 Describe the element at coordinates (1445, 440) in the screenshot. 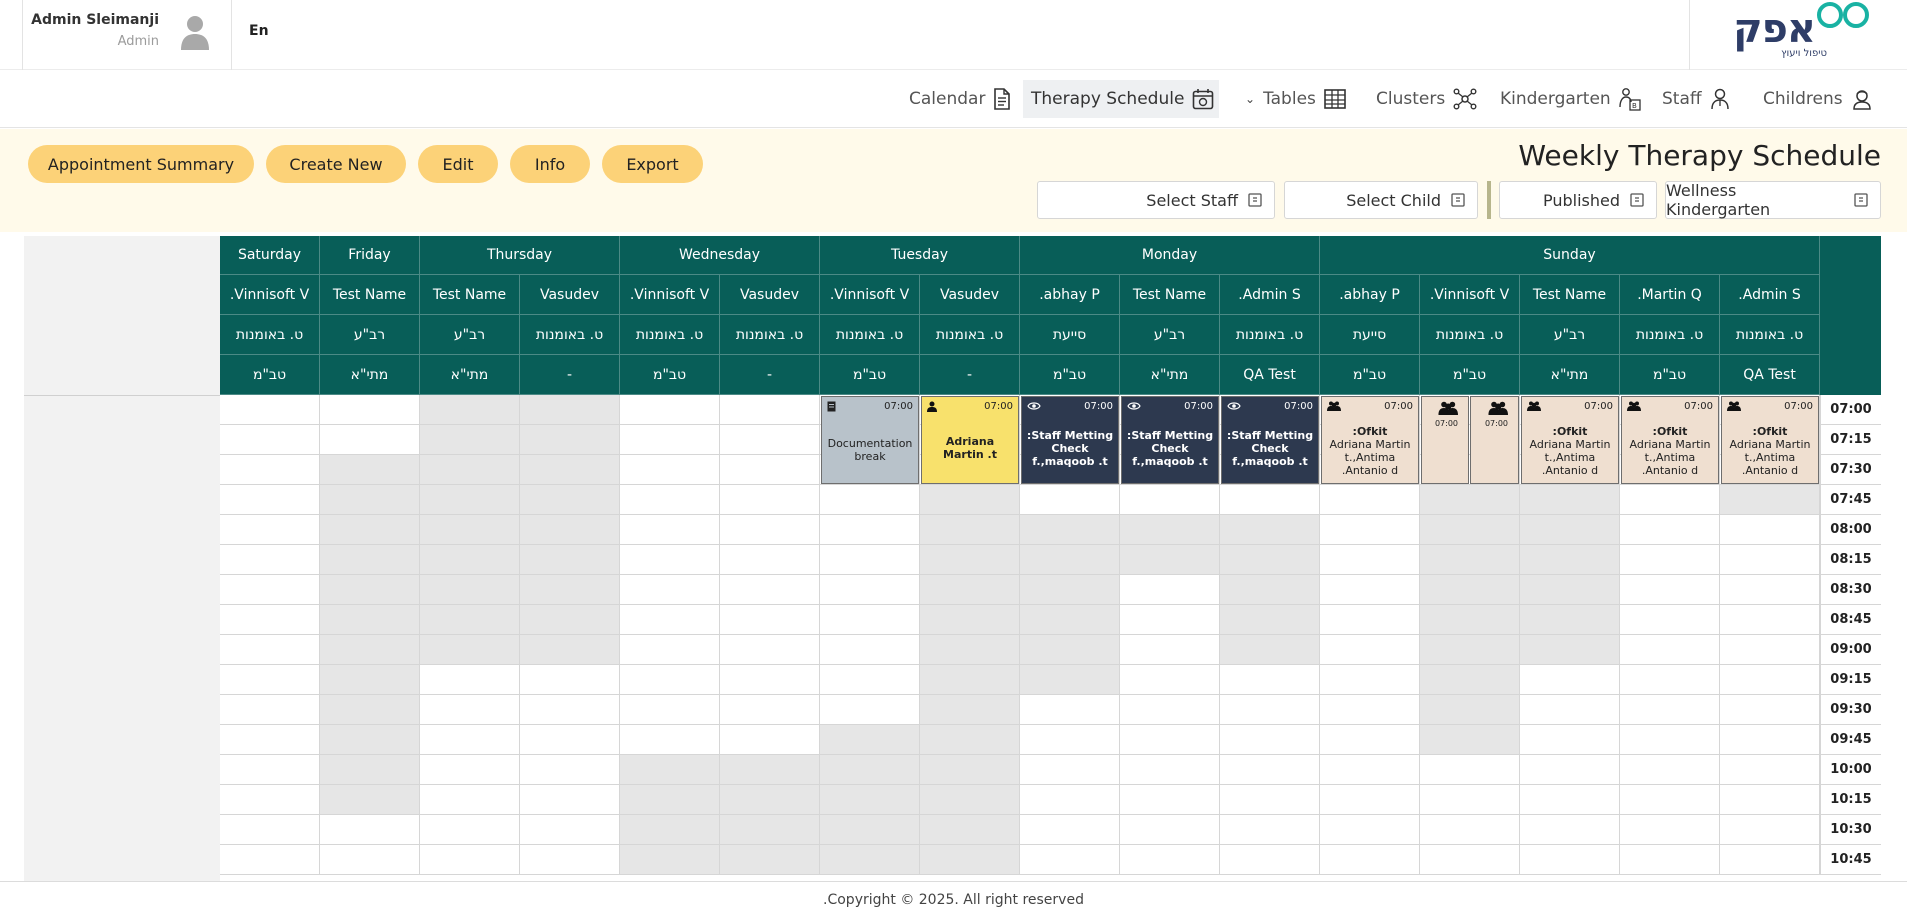

I see `appointment-card: 07:00` at that location.